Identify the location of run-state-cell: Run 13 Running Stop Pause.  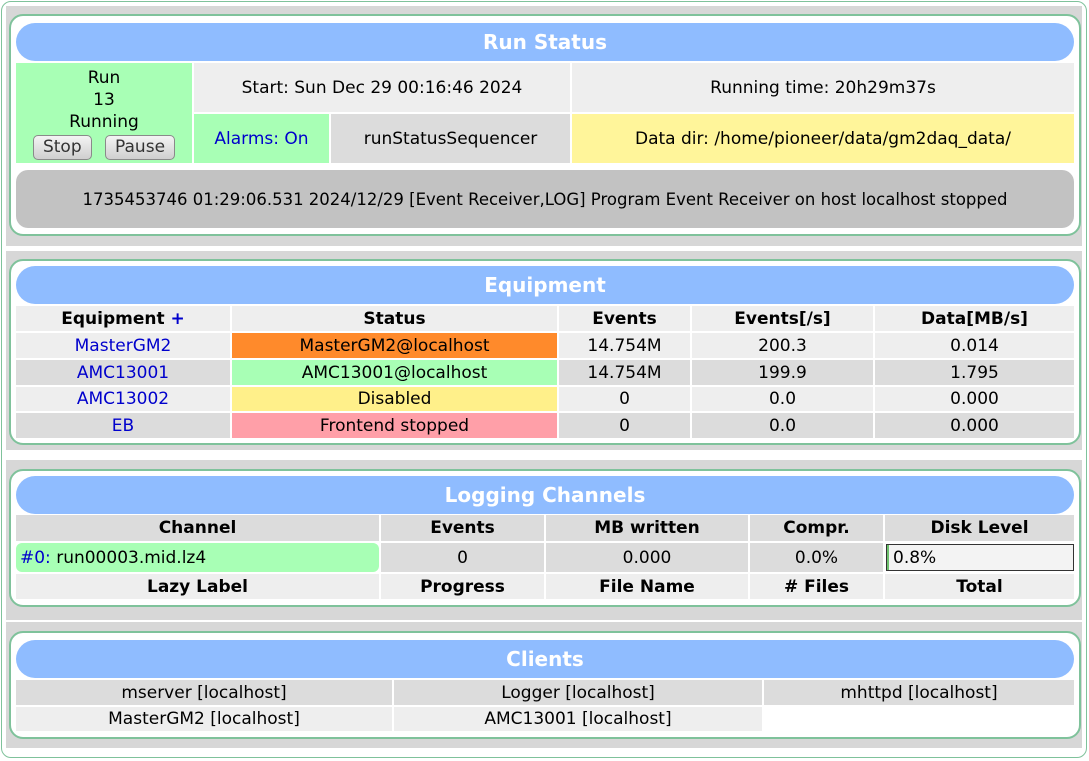
(104, 113).